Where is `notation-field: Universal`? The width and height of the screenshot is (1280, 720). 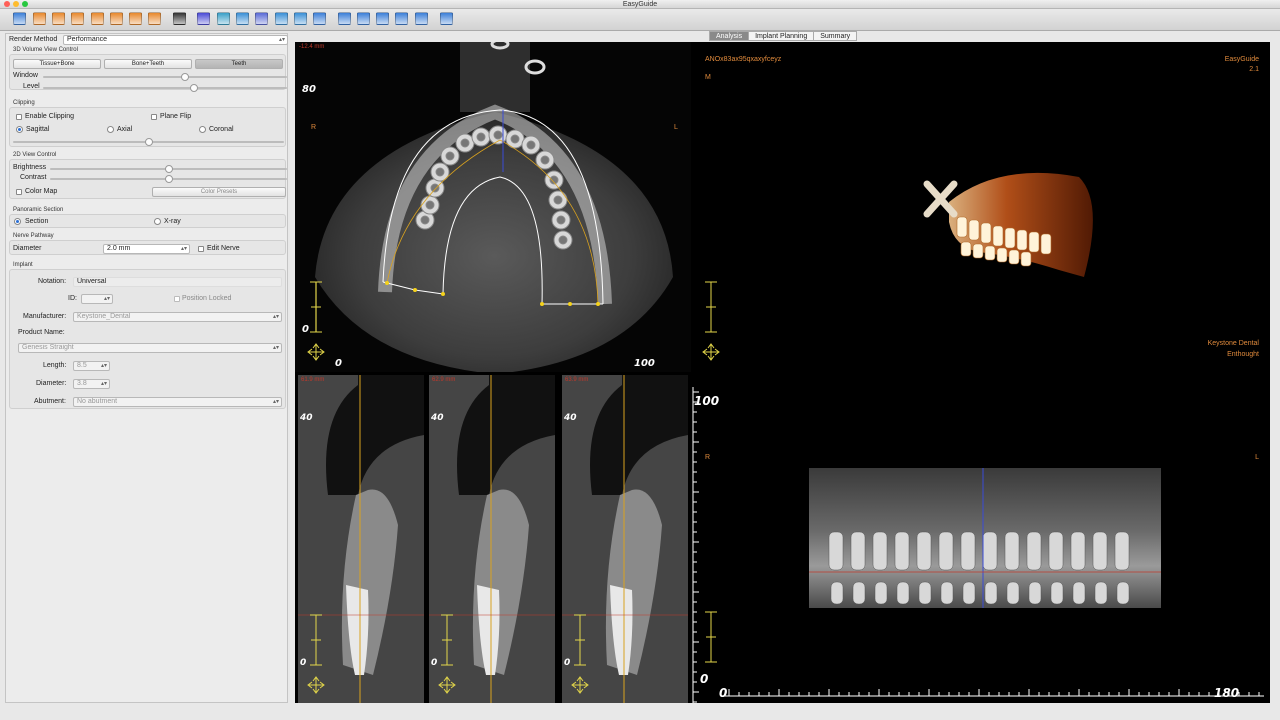 notation-field: Universal is located at coordinates (177, 282).